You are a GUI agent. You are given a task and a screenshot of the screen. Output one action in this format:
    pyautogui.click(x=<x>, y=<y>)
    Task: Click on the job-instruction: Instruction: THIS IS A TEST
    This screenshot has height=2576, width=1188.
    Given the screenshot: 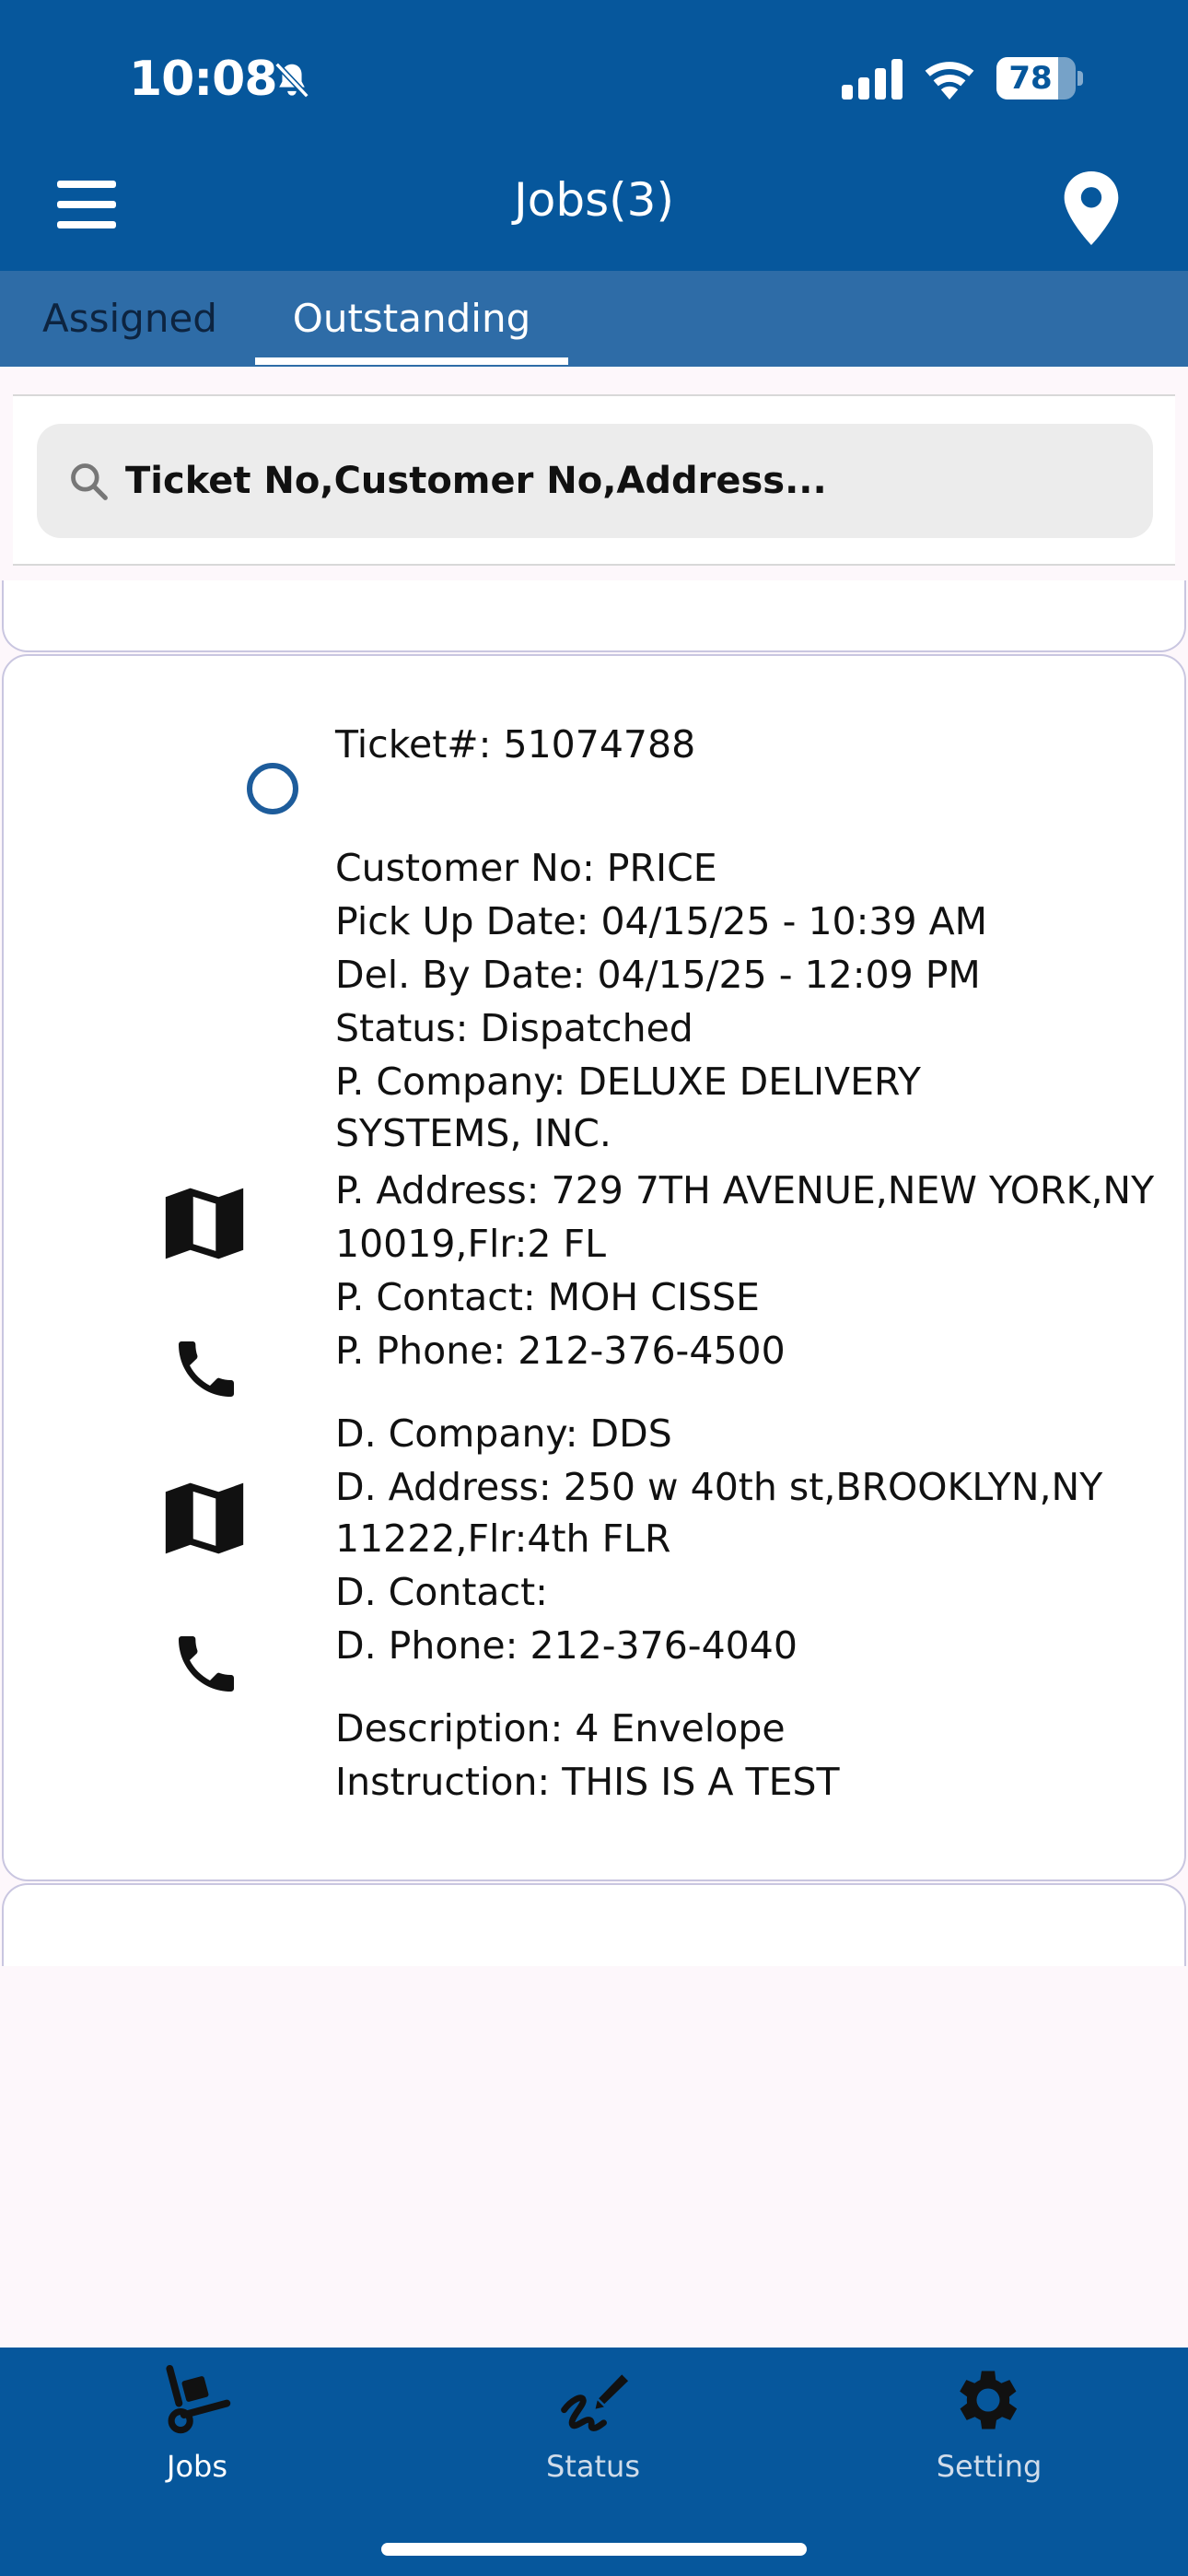 What is the action you would take?
    pyautogui.click(x=587, y=1782)
    